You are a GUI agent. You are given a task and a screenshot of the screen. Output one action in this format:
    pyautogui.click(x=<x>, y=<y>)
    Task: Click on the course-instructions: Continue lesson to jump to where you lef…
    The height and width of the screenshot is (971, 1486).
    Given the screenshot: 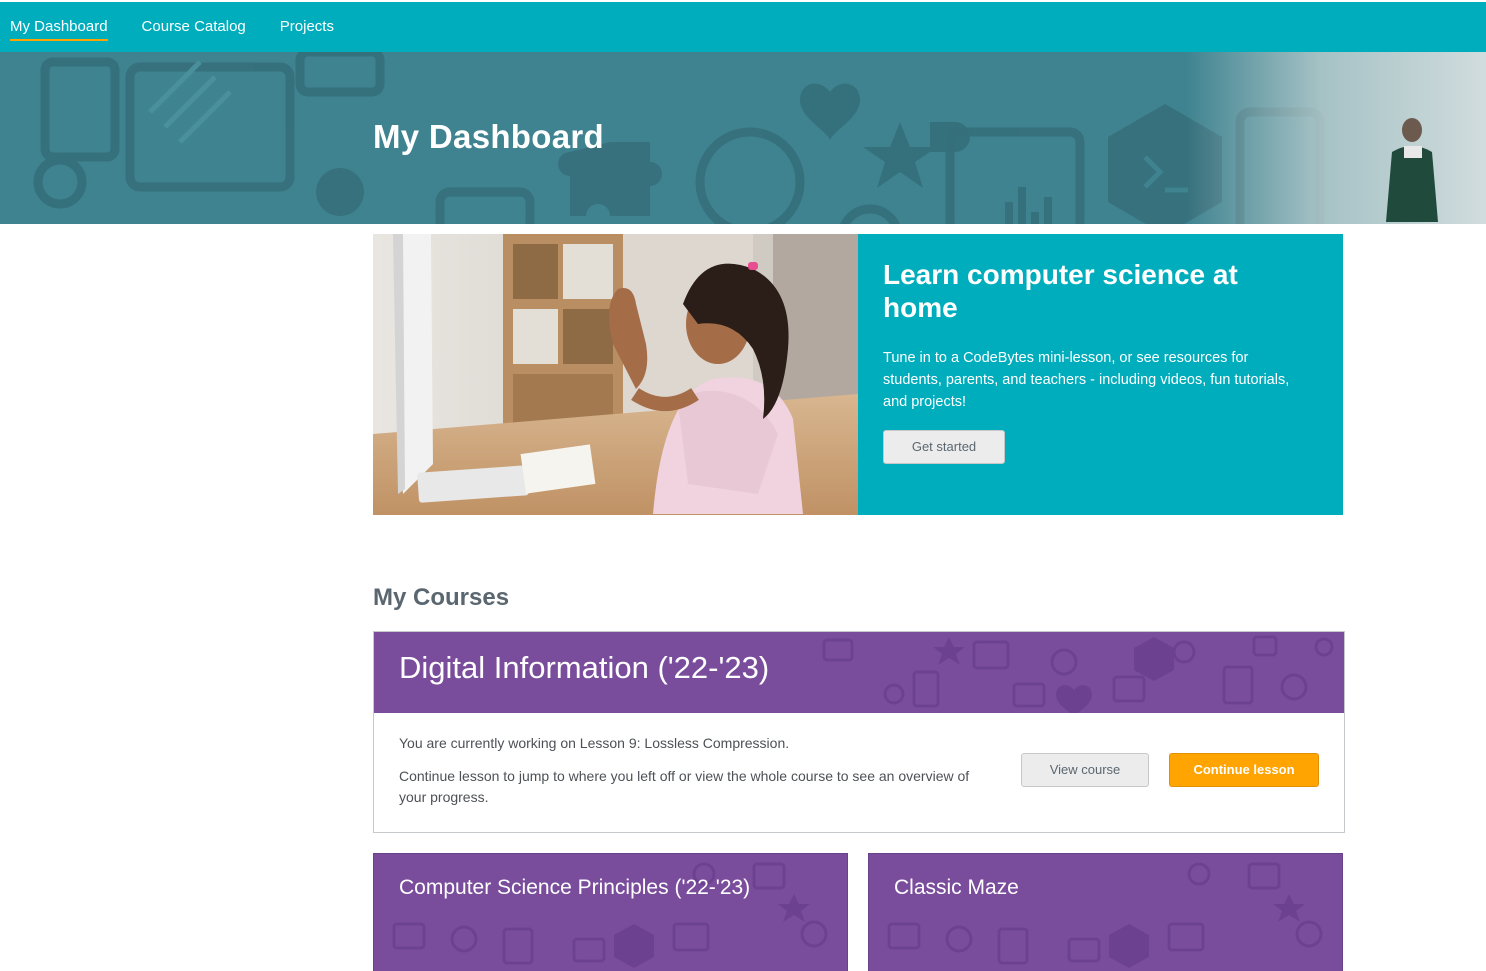 What is the action you would take?
    pyautogui.click(x=684, y=786)
    